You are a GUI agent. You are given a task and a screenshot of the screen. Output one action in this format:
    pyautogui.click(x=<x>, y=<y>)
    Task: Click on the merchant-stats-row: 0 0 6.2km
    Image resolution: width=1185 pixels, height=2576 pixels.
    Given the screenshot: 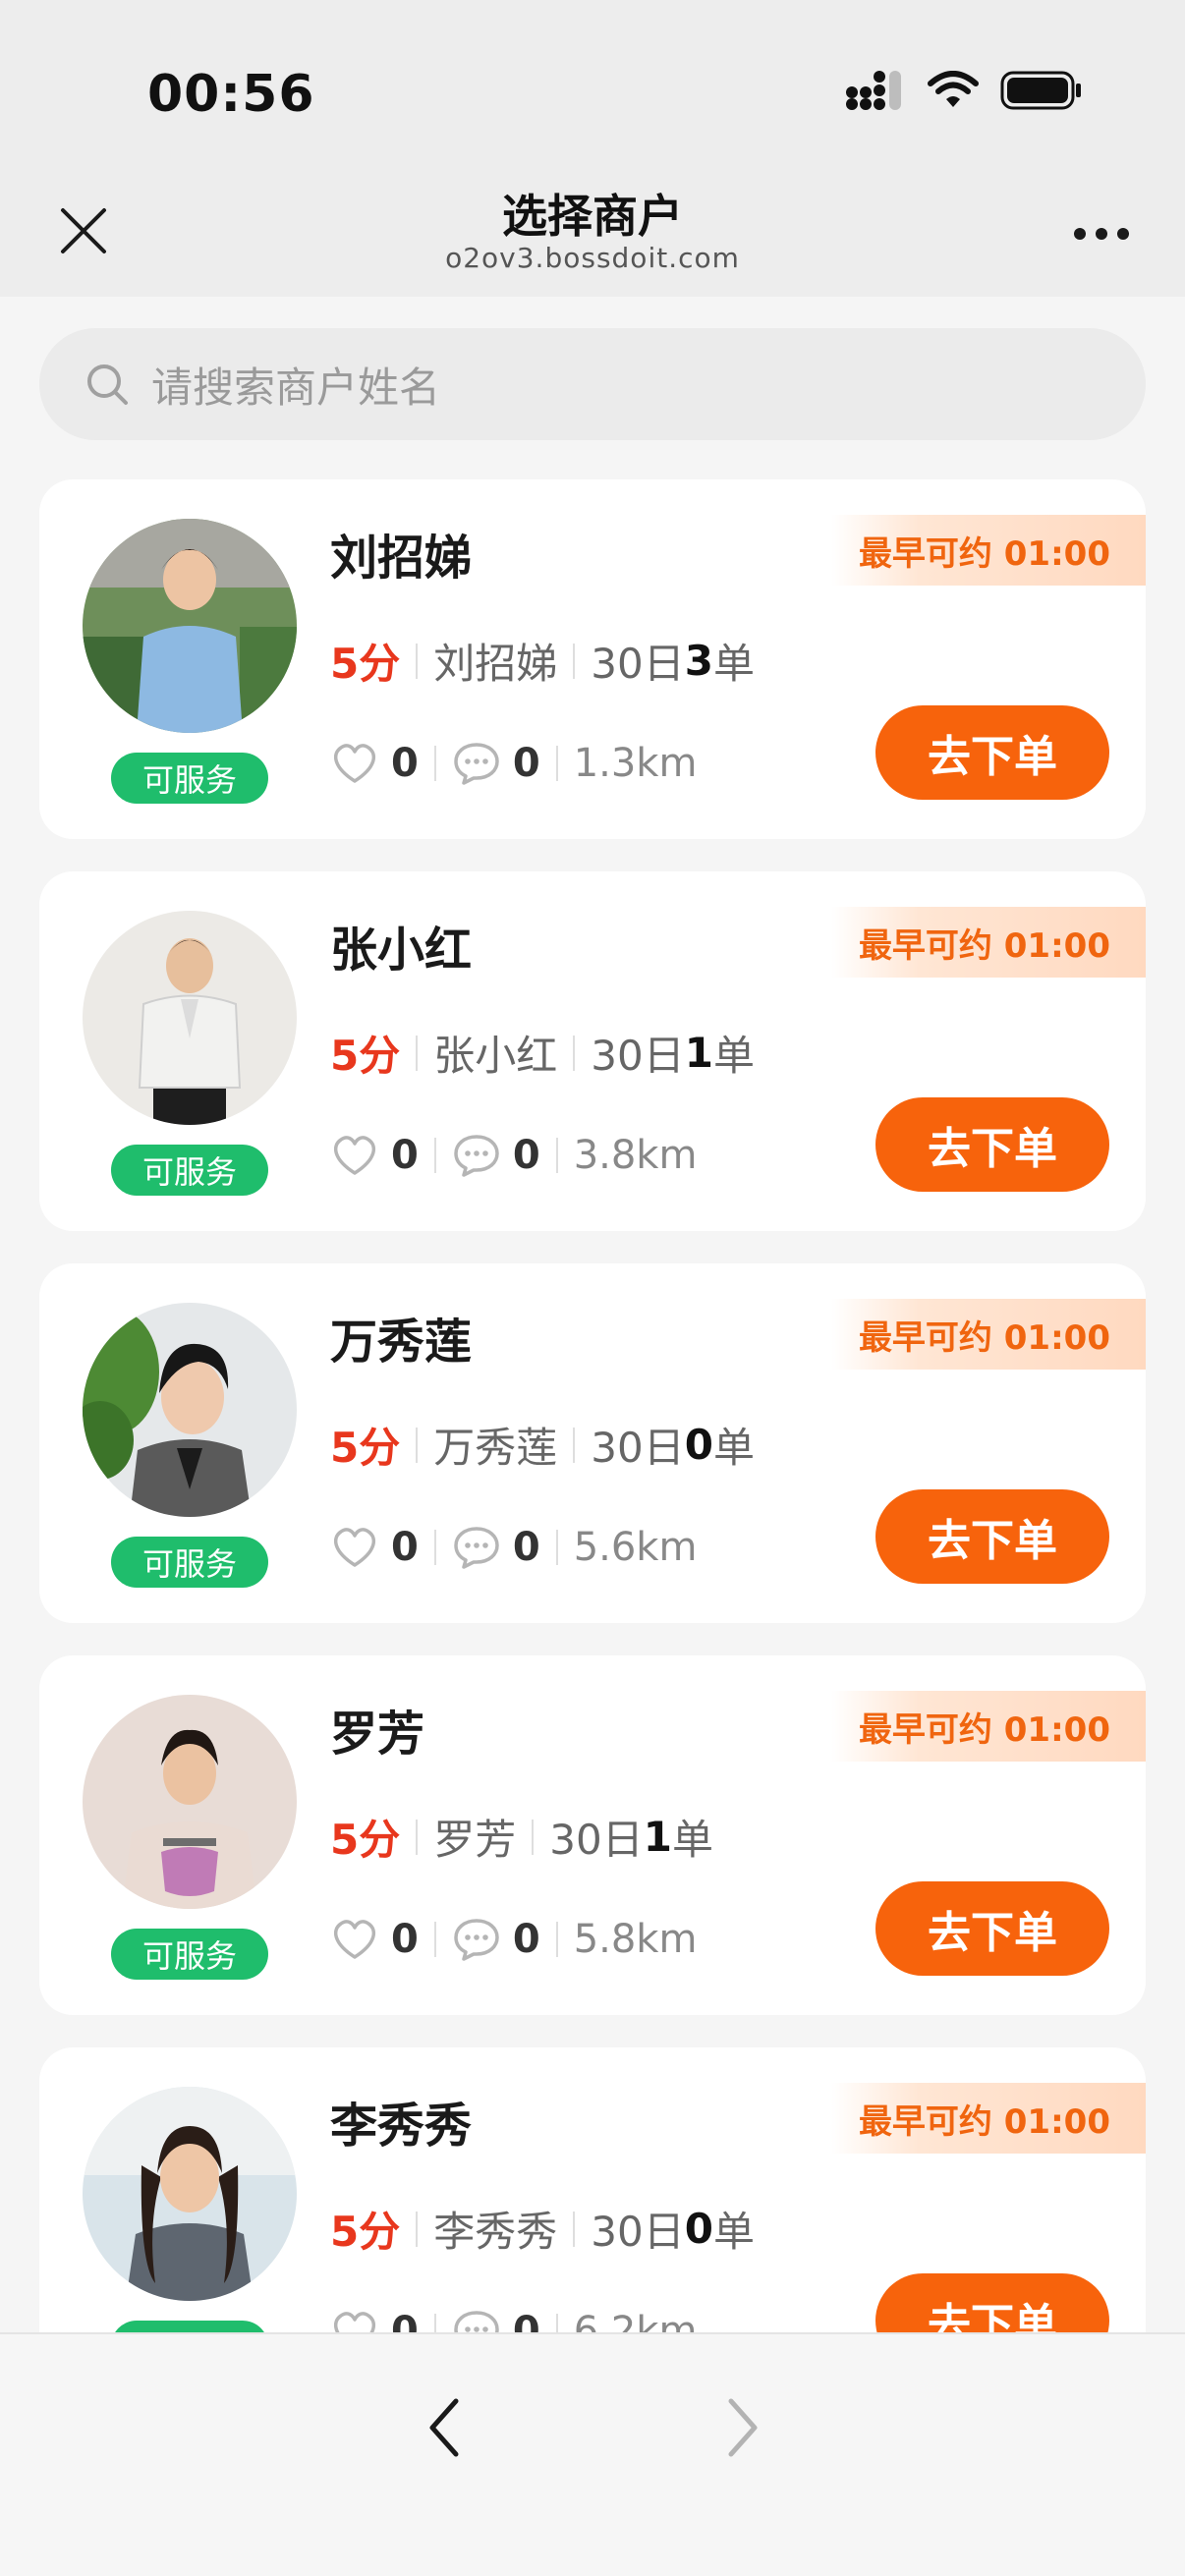 What is the action you would take?
    pyautogui.click(x=513, y=2320)
    